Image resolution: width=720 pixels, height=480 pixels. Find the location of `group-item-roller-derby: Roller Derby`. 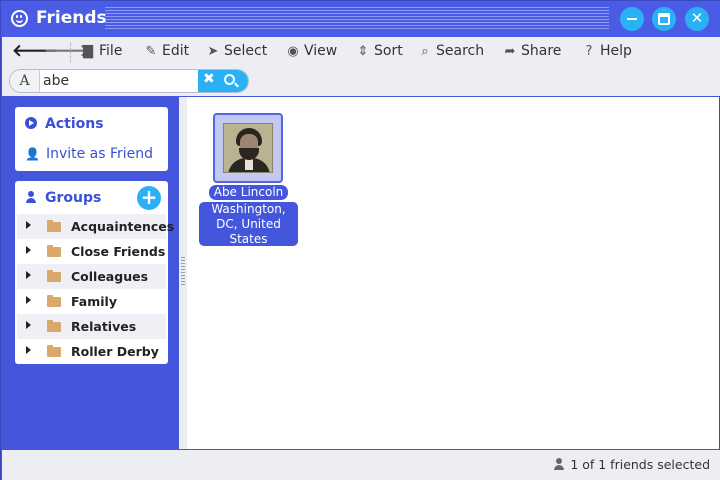

group-item-roller-derby: Roller Derby is located at coordinates (91, 351).